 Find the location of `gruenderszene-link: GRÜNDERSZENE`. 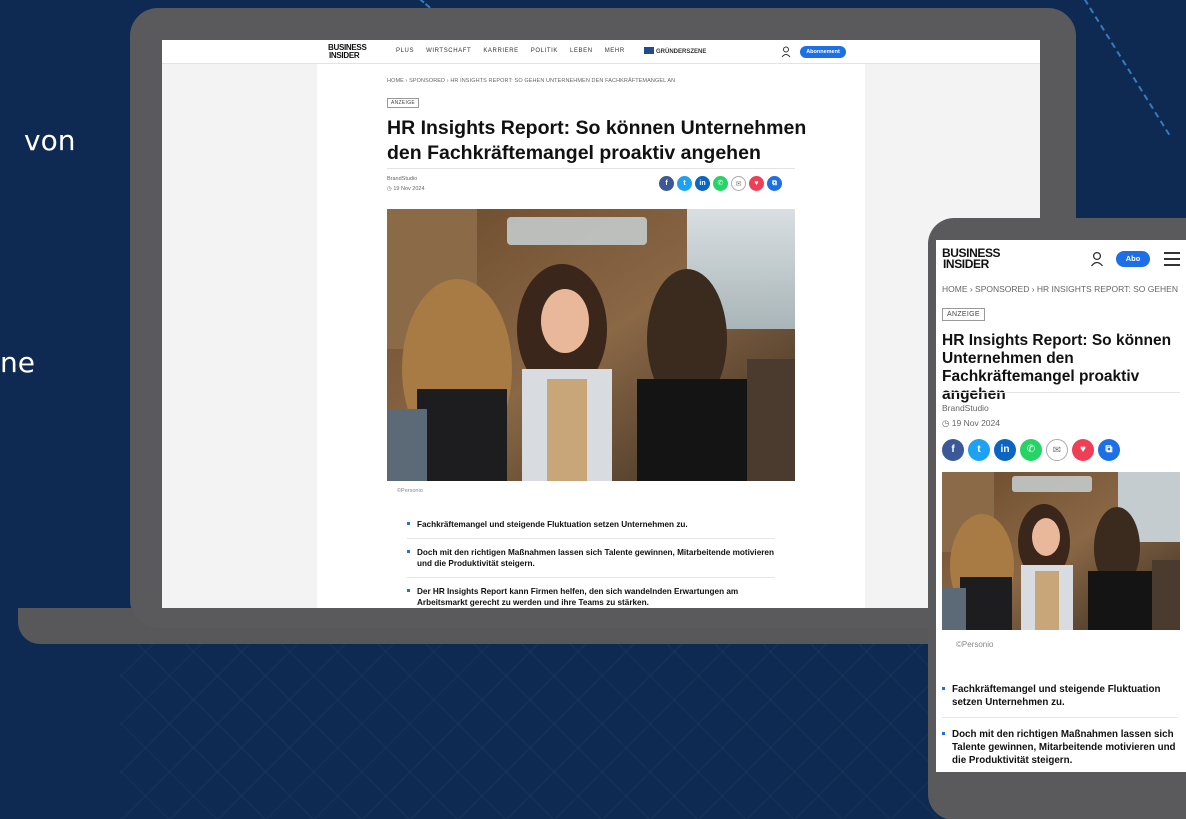

gruenderszene-link: GRÜNDERSZENE is located at coordinates (675, 51).